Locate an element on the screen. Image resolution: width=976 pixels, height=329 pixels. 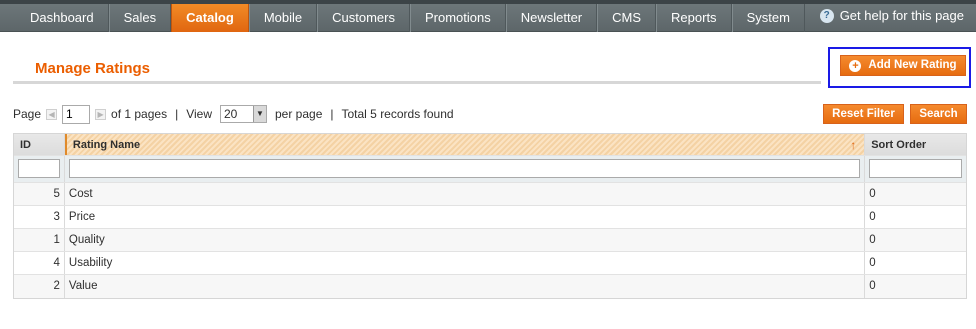
nav-item-sales: Sales is located at coordinates (140, 18).